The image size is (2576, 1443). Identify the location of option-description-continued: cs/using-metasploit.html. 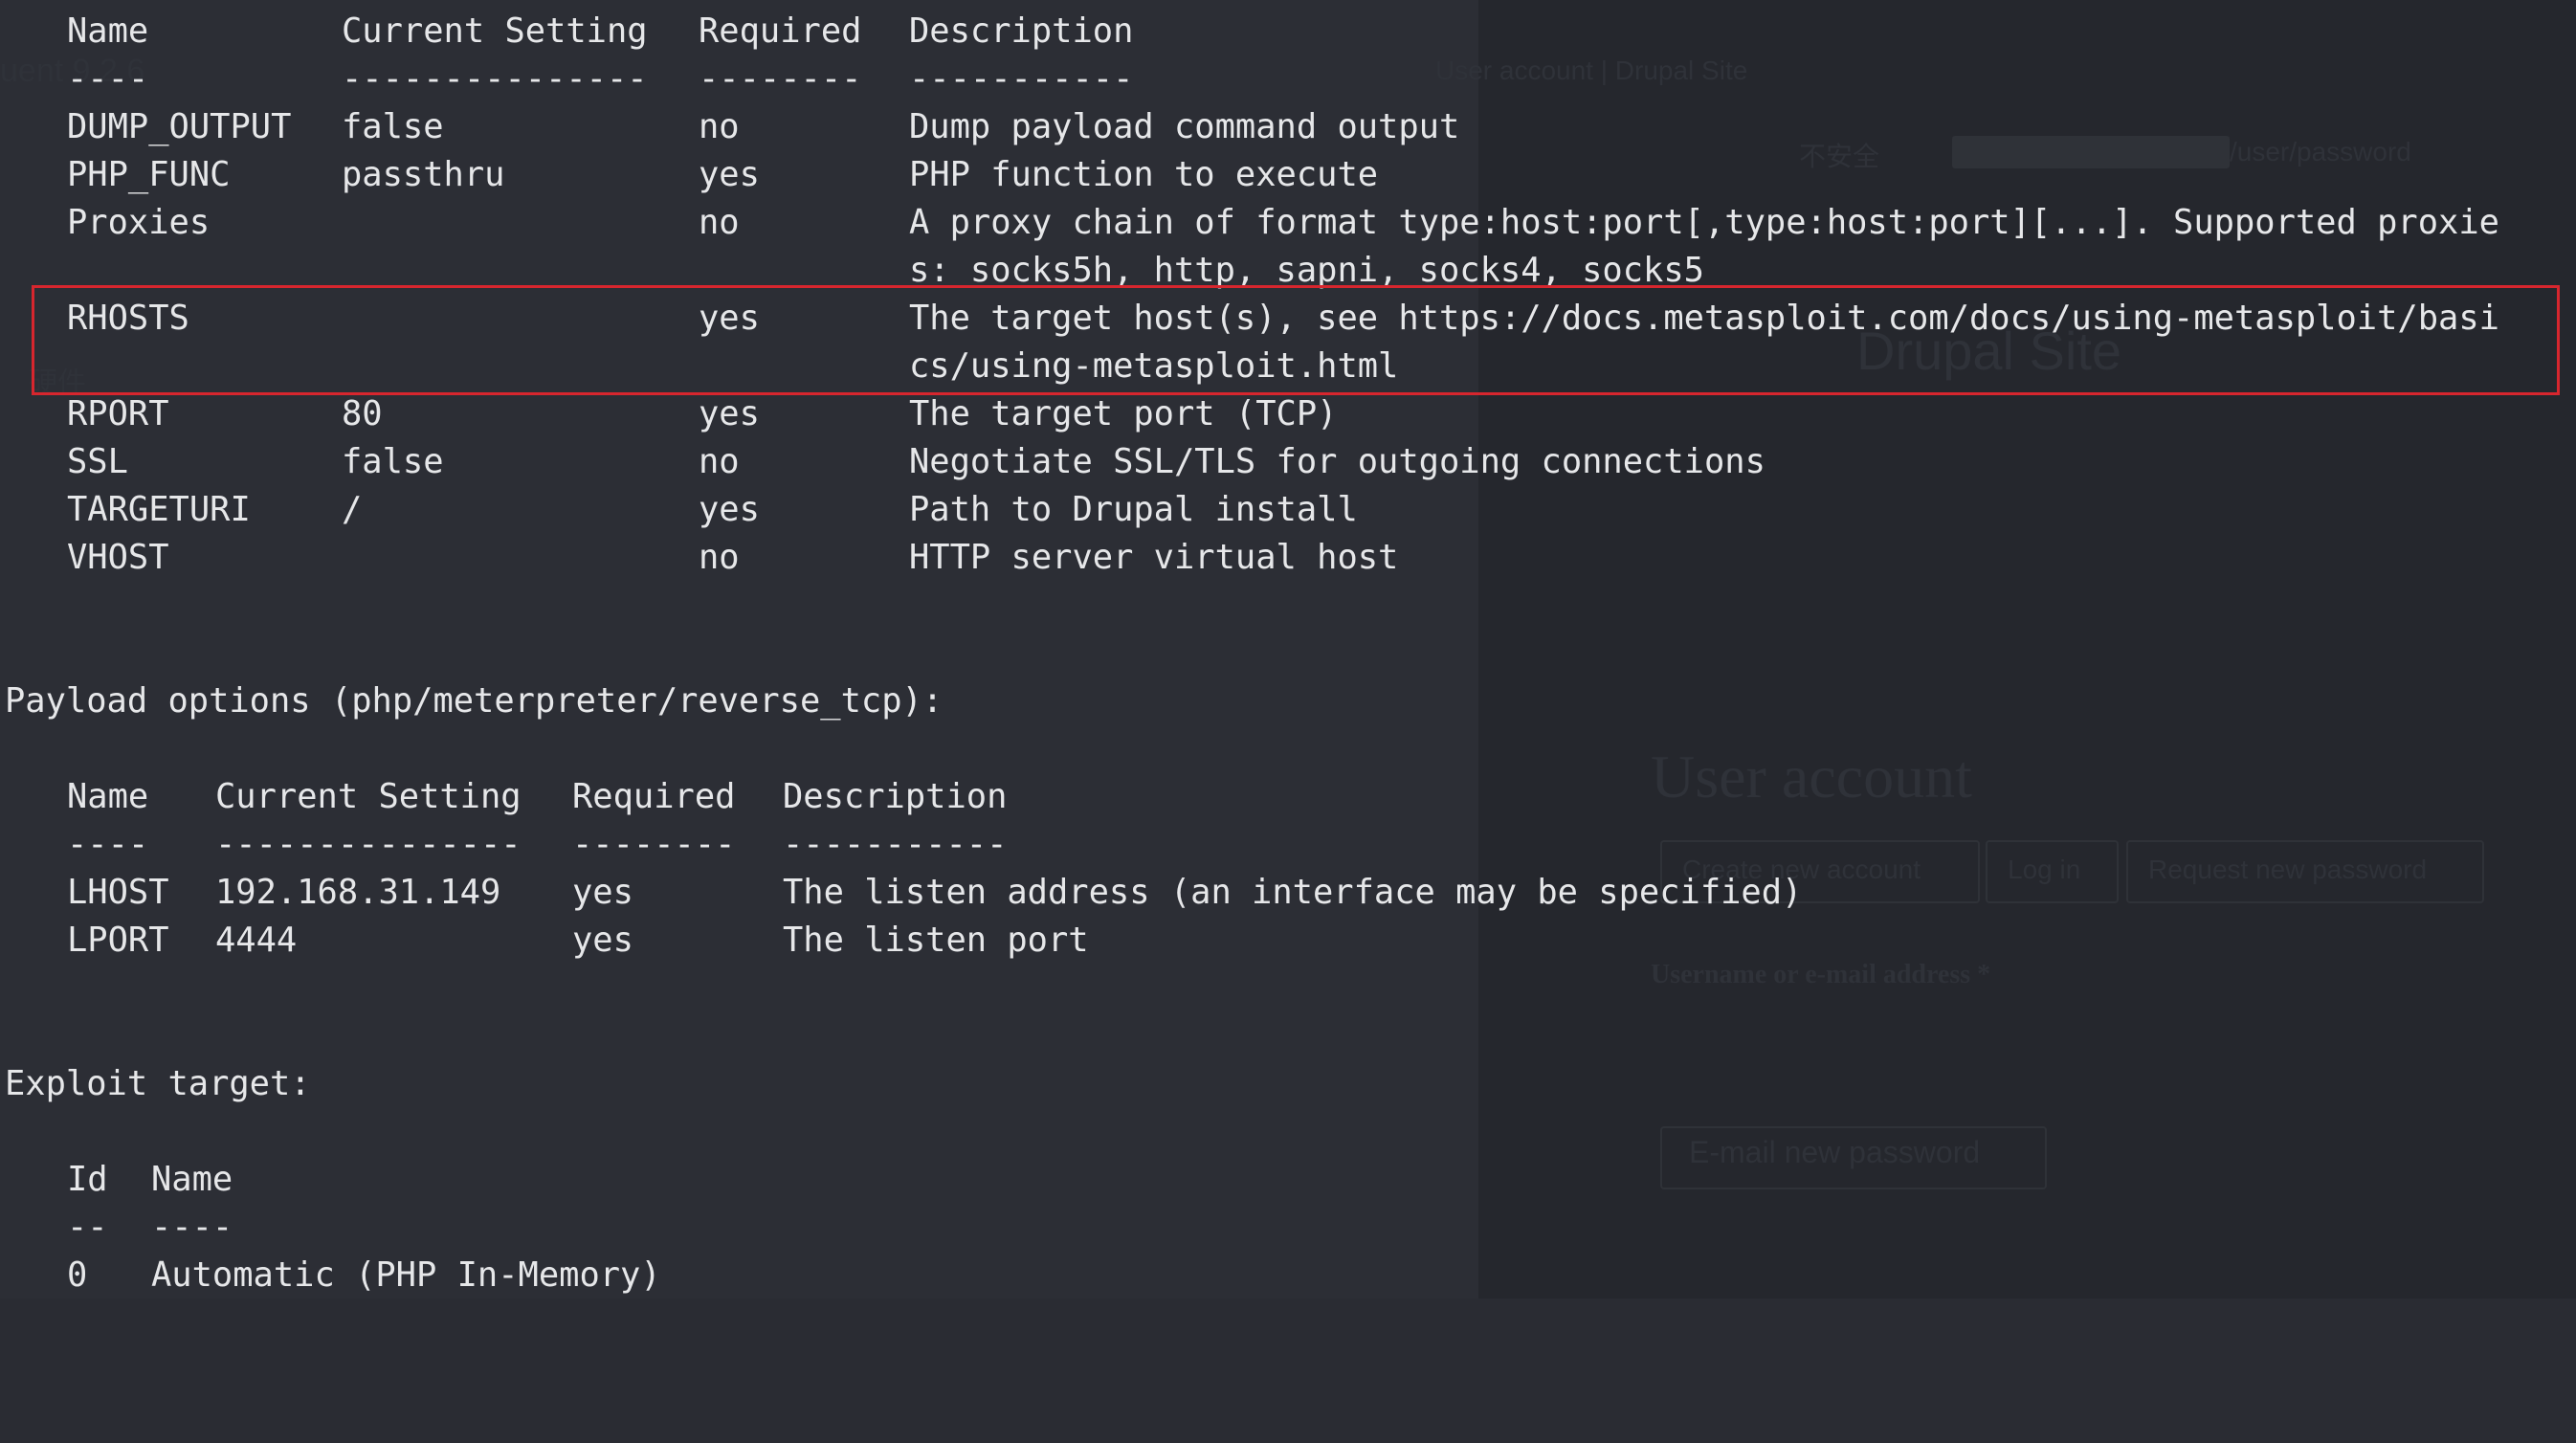
(1154, 366).